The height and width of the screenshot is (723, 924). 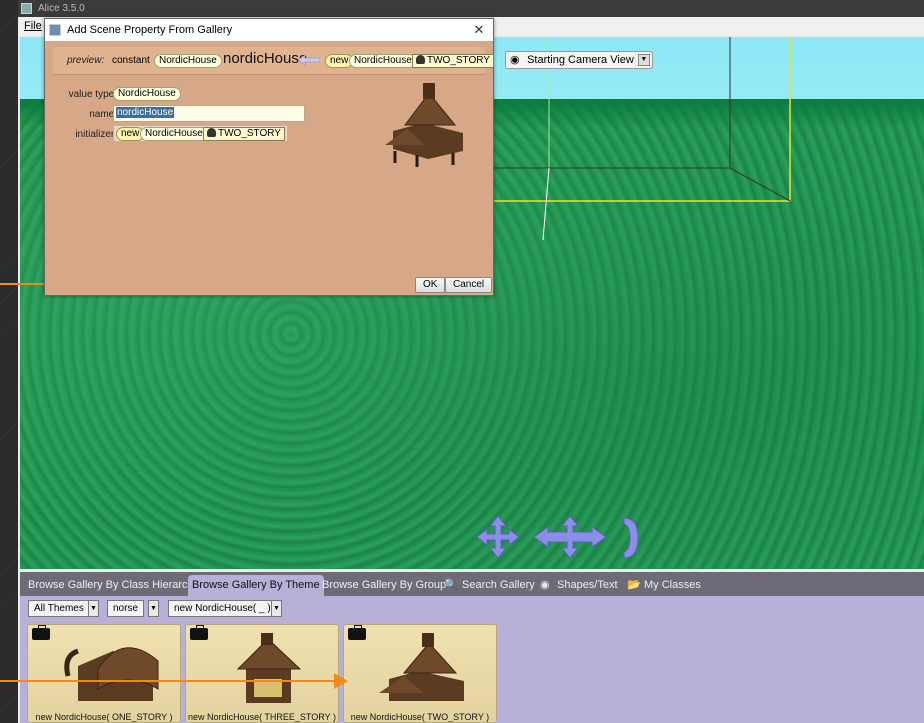 I want to click on gallery-item-label: new NordicHouse( THREE_STORY ), so click(x=262, y=717).